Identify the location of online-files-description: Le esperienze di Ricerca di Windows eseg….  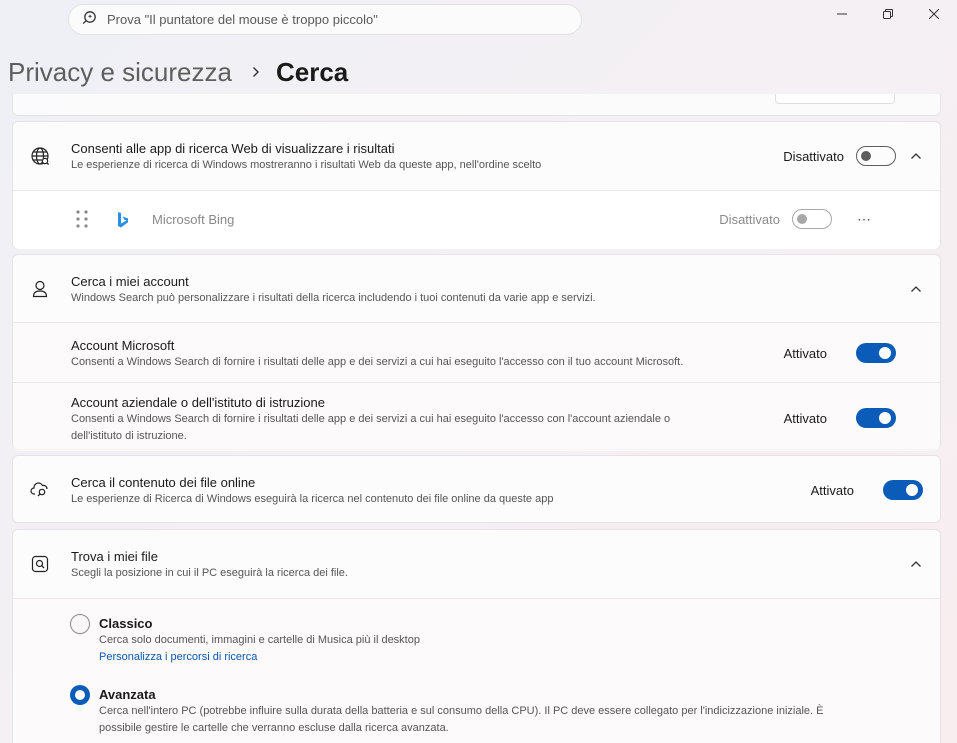
(312, 499).